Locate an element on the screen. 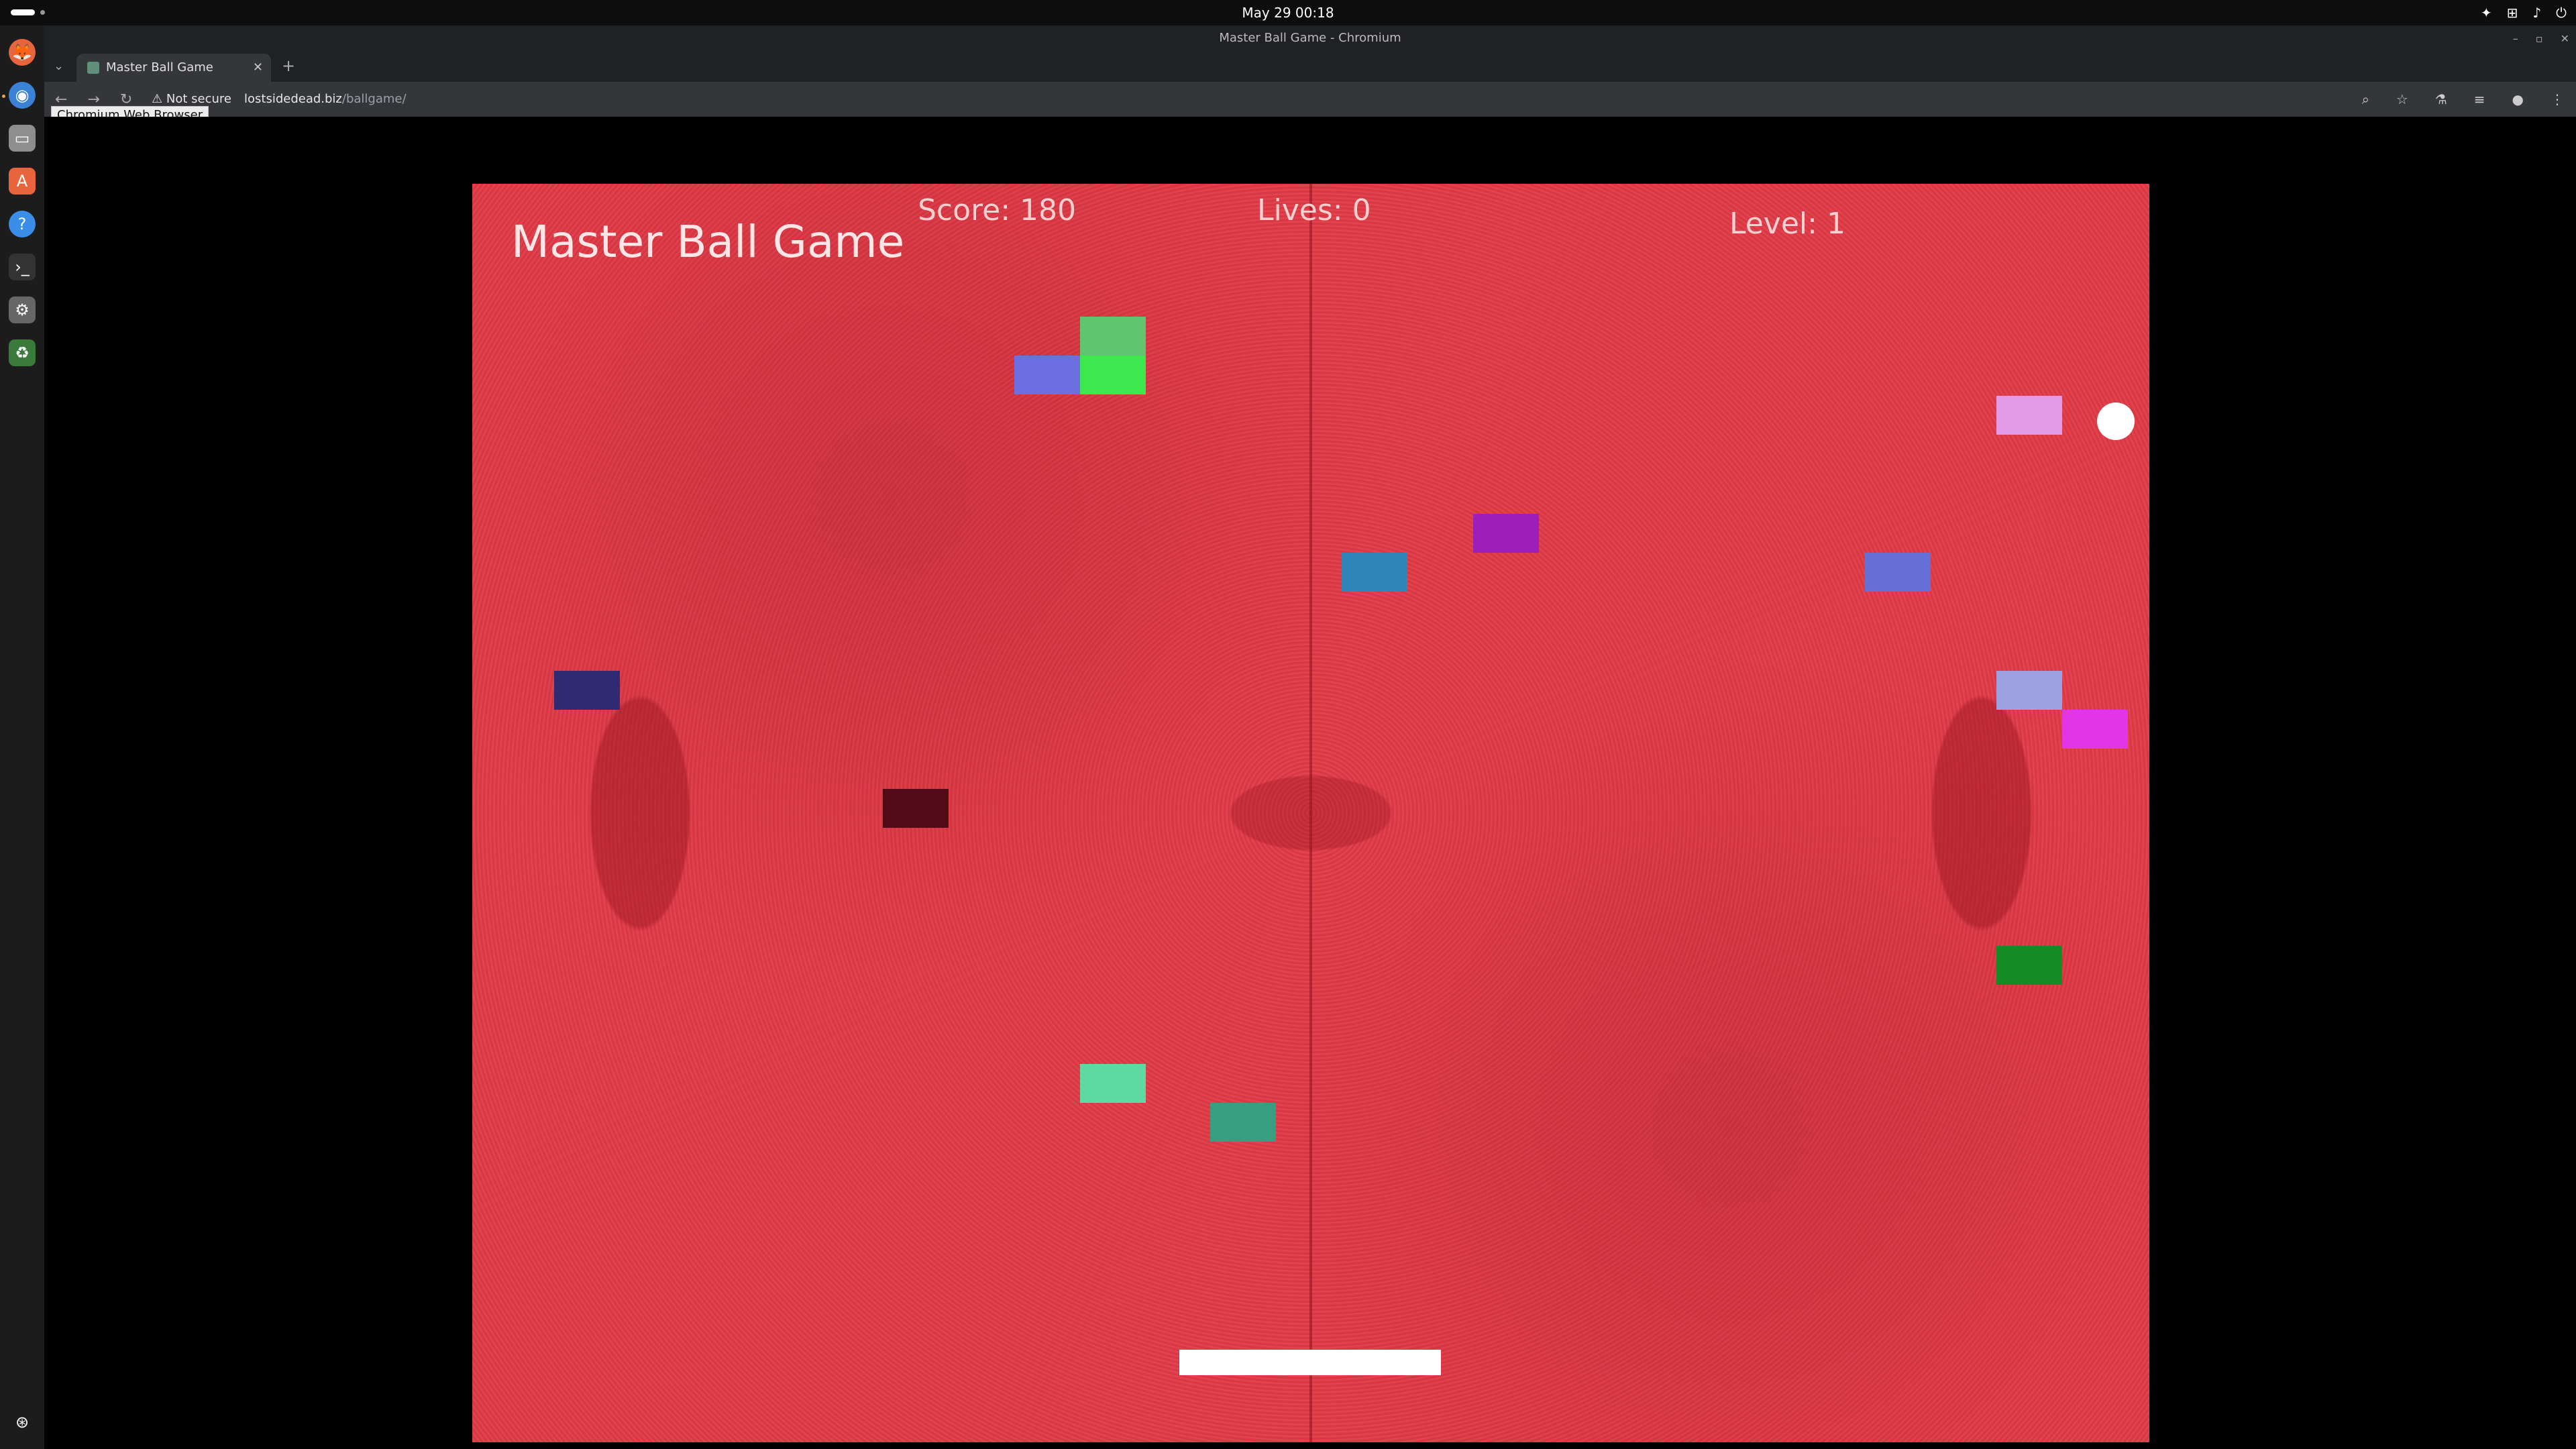 This screenshot has height=1449, width=2576. help-icon: ? is located at coordinates (22, 224).